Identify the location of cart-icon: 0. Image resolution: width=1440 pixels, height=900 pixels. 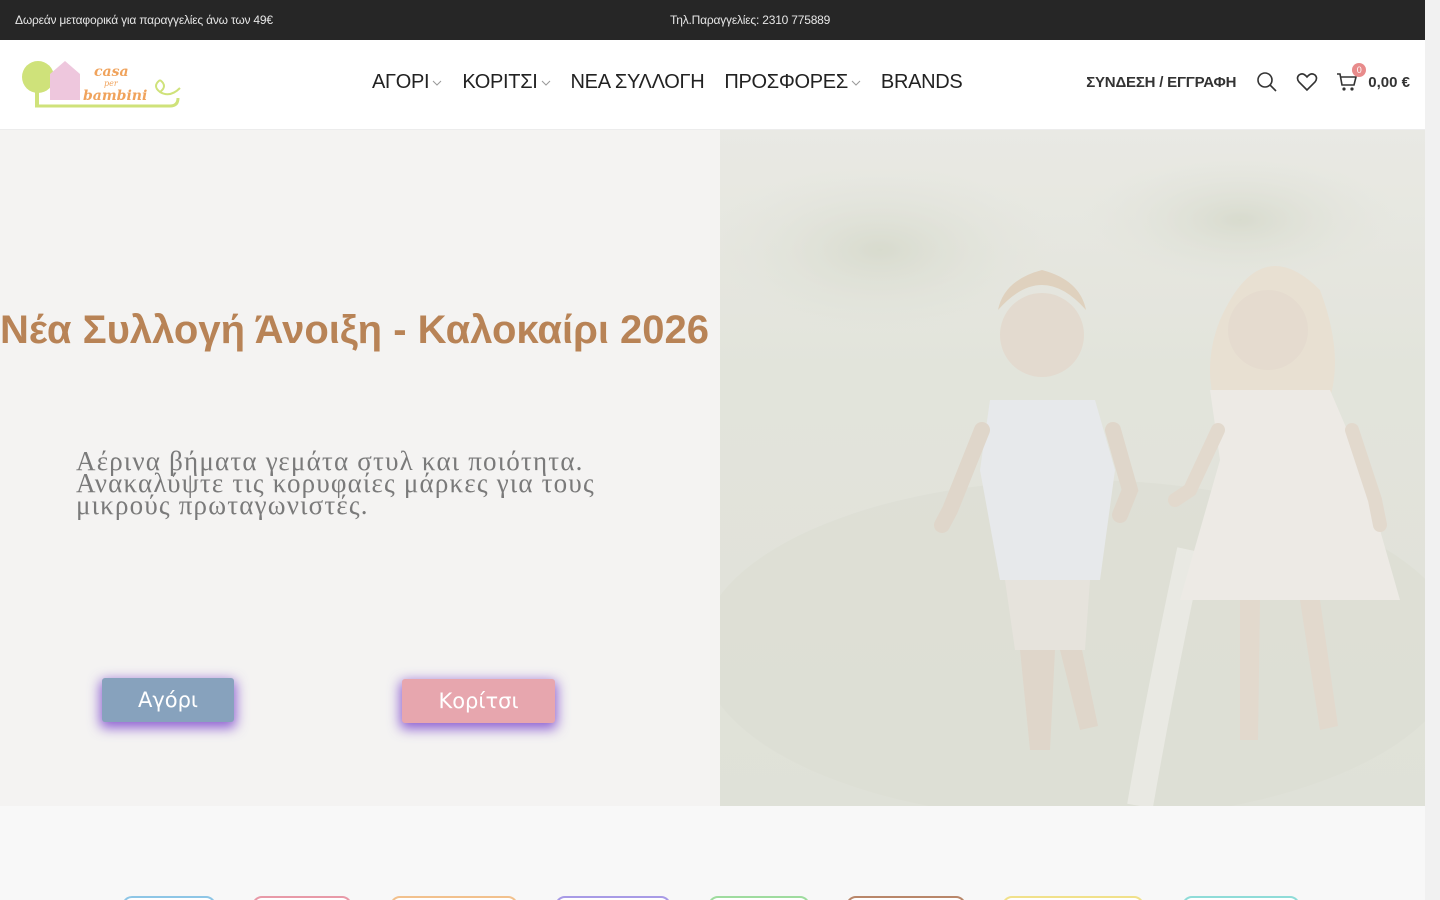
(1351, 78).